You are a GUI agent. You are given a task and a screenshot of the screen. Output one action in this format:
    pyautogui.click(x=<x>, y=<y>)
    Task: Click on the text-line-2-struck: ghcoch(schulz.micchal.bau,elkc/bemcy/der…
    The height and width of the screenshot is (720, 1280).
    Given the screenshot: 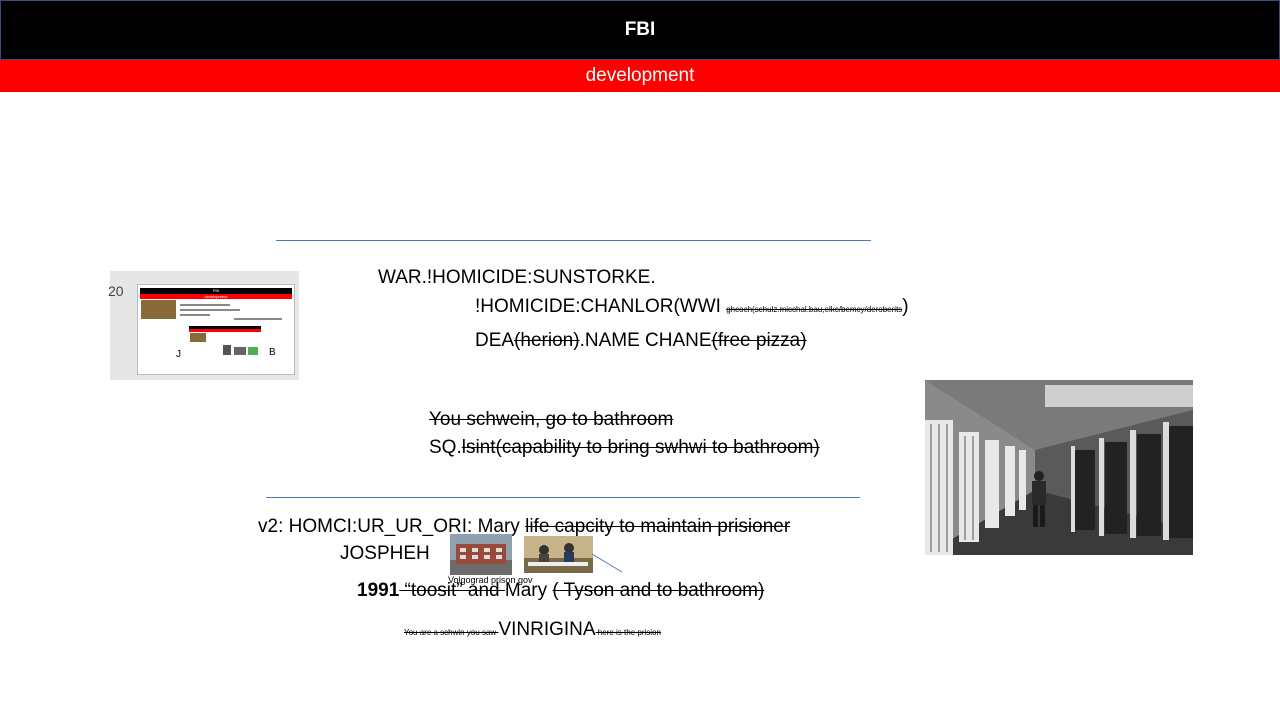 What is the action you would take?
    pyautogui.click(x=814, y=309)
    